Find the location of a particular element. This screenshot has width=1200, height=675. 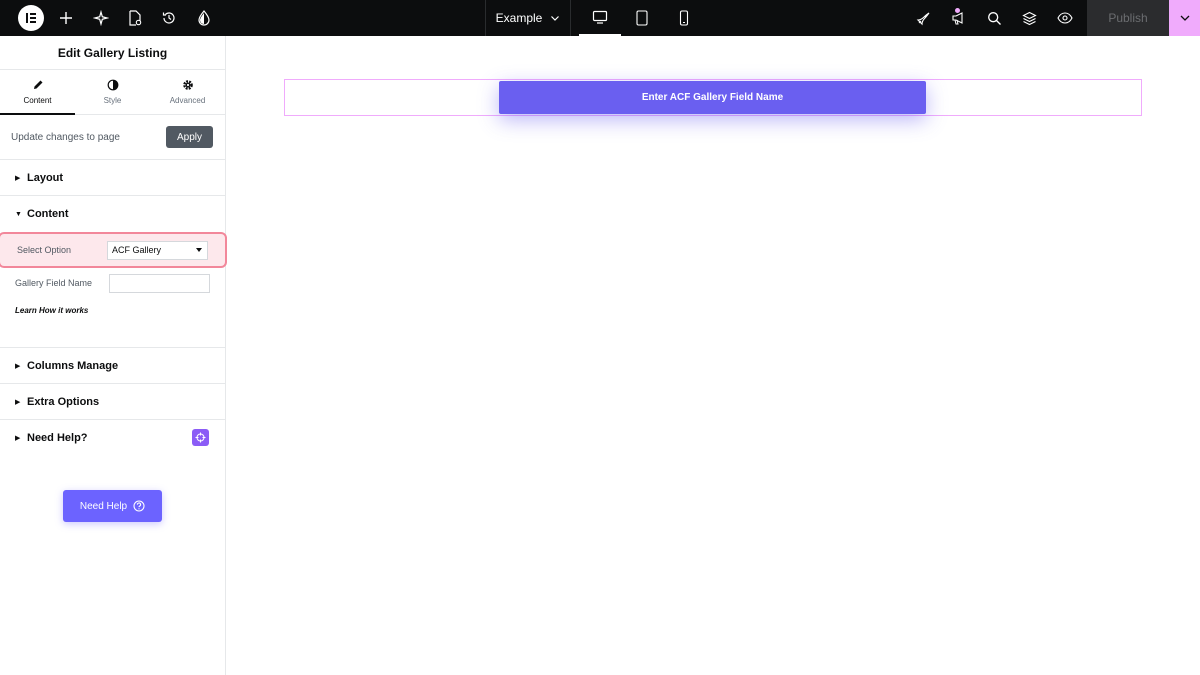

page-settings-icon is located at coordinates (135, 18).